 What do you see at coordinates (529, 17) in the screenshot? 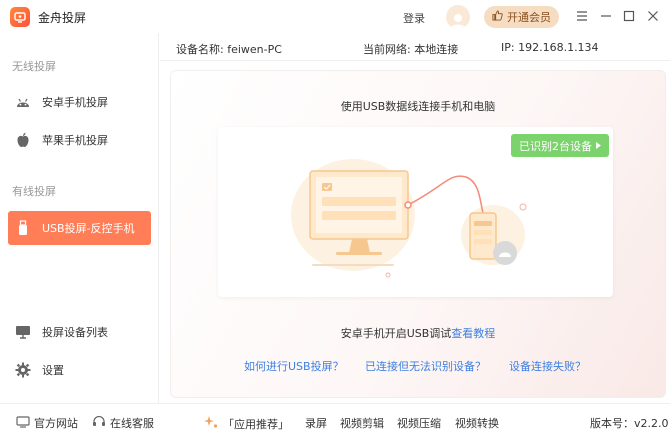
I see `vip-label: 开通会员` at bounding box center [529, 17].